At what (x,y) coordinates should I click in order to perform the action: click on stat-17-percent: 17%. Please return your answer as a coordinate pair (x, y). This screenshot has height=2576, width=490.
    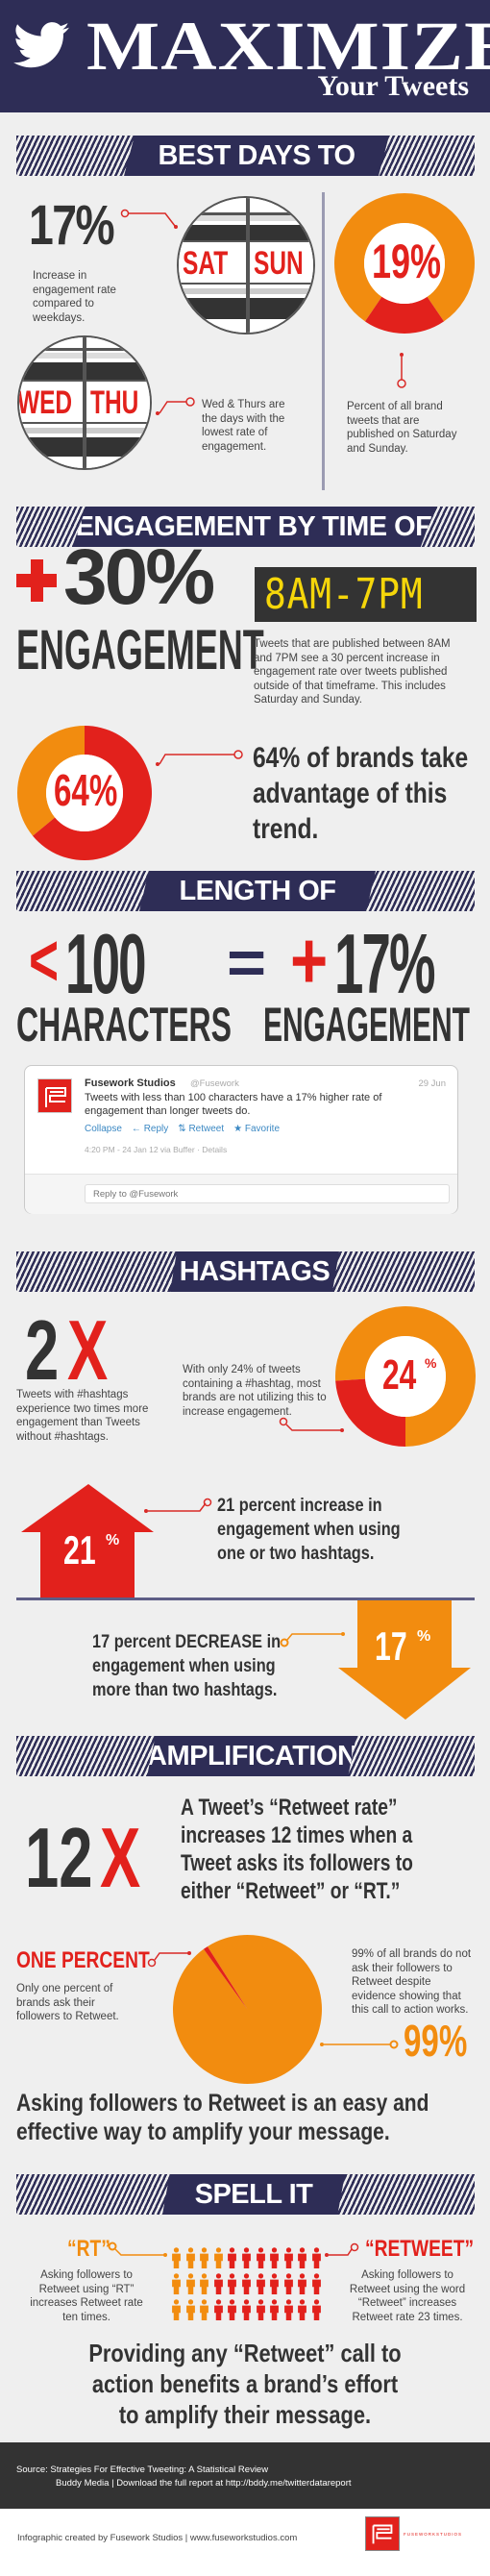
    Looking at the image, I should click on (72, 225).